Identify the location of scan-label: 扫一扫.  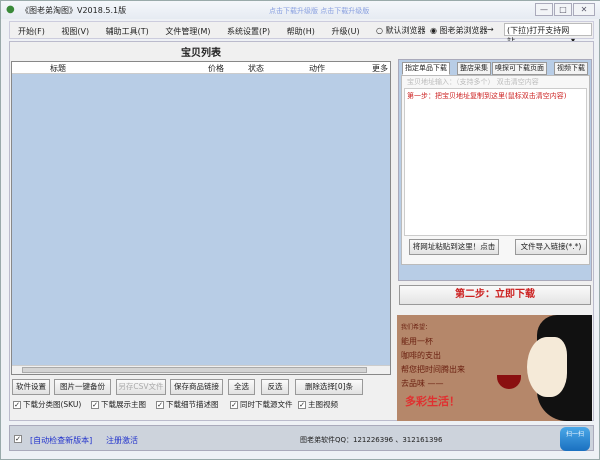
(574, 434).